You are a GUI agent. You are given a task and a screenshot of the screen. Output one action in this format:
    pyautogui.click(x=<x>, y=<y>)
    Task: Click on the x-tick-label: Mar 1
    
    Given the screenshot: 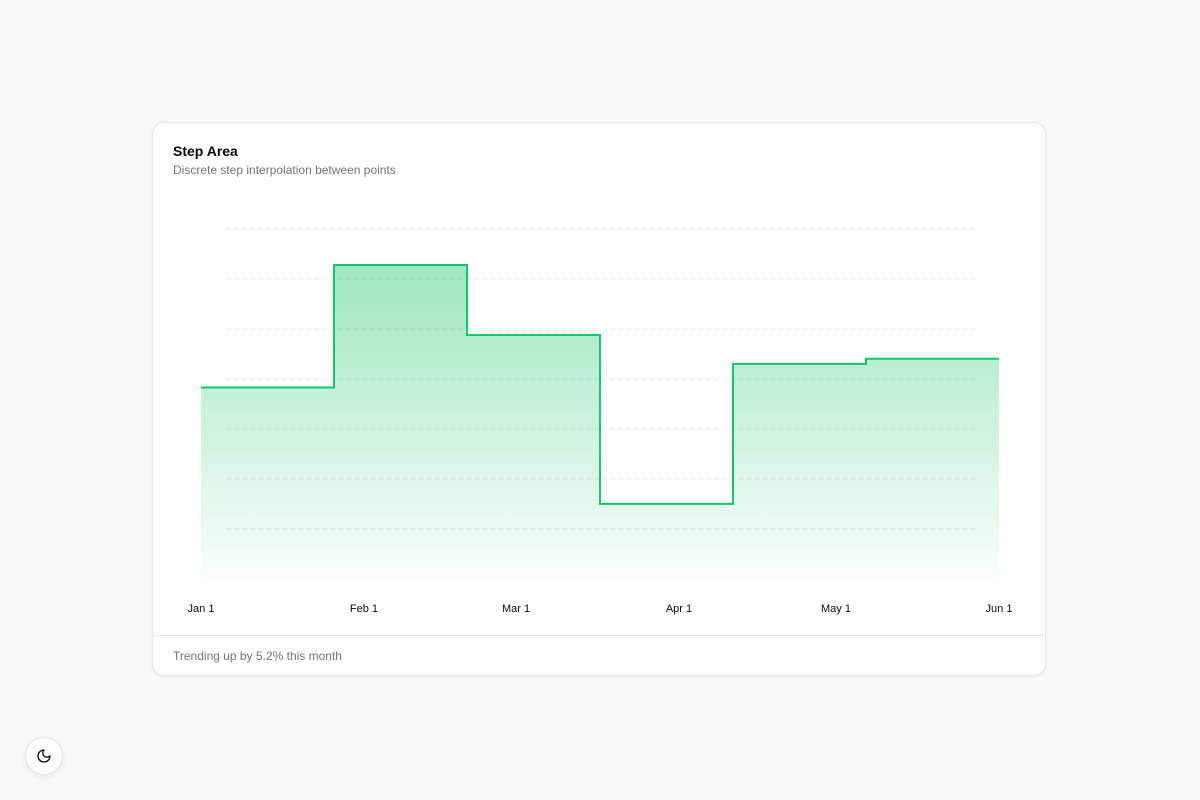 What is the action you would take?
    pyautogui.click(x=516, y=609)
    